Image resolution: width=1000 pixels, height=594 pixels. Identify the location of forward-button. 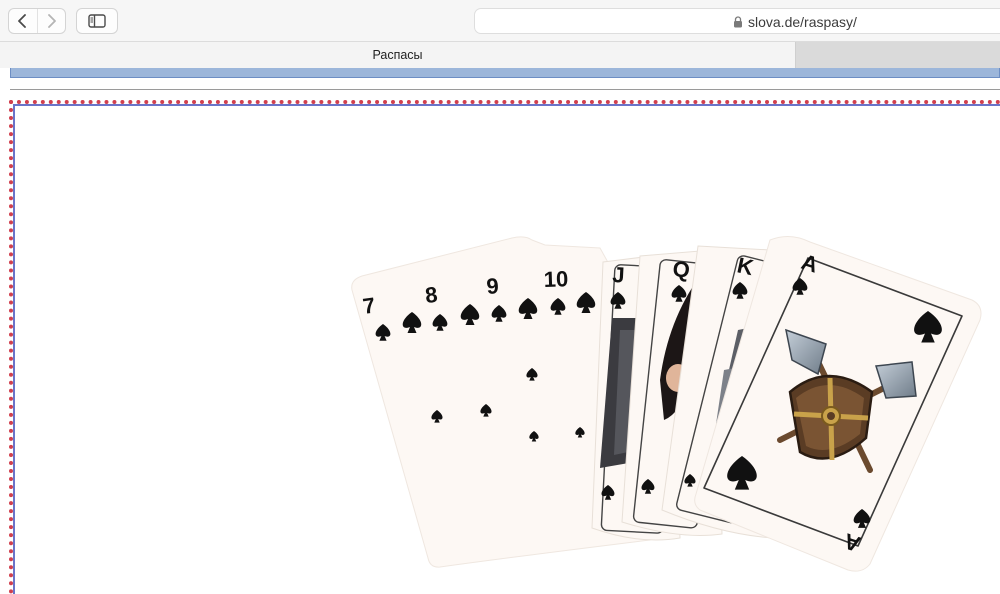
(51, 21).